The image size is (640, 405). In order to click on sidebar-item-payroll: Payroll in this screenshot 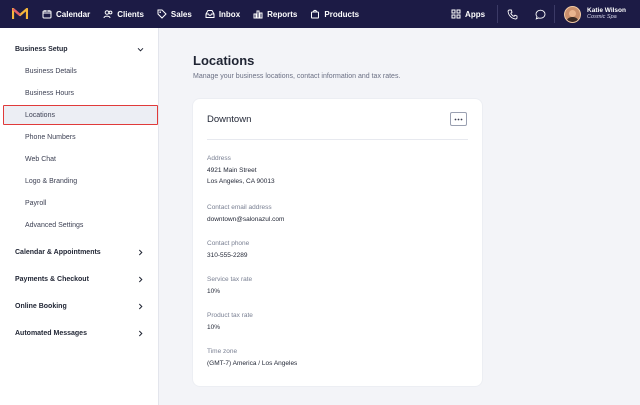, I will do `click(35, 203)`.